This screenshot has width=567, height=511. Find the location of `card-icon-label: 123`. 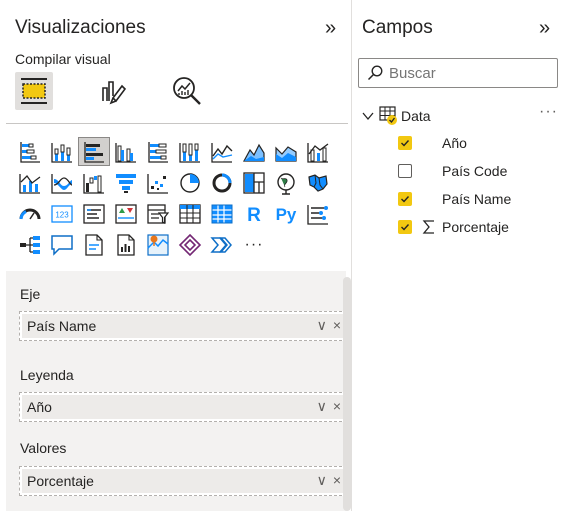

card-icon-label: 123 is located at coordinates (62, 214).